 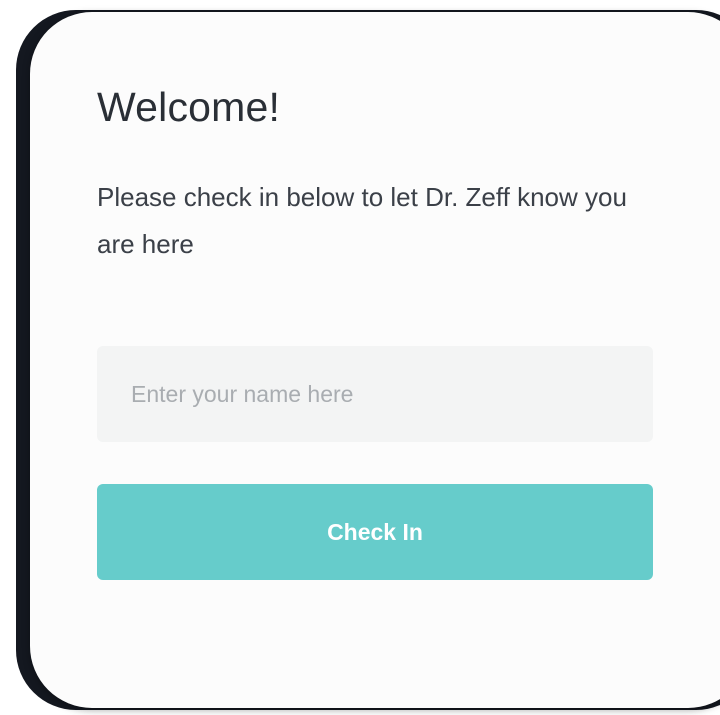 What do you see at coordinates (375, 532) in the screenshot?
I see `check-in-button: Check In` at bounding box center [375, 532].